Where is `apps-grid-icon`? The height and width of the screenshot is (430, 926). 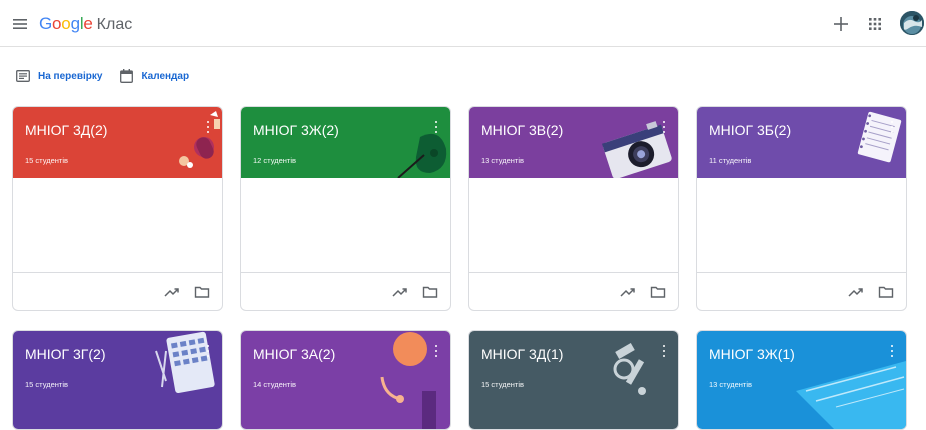
apps-grid-icon is located at coordinates (875, 24).